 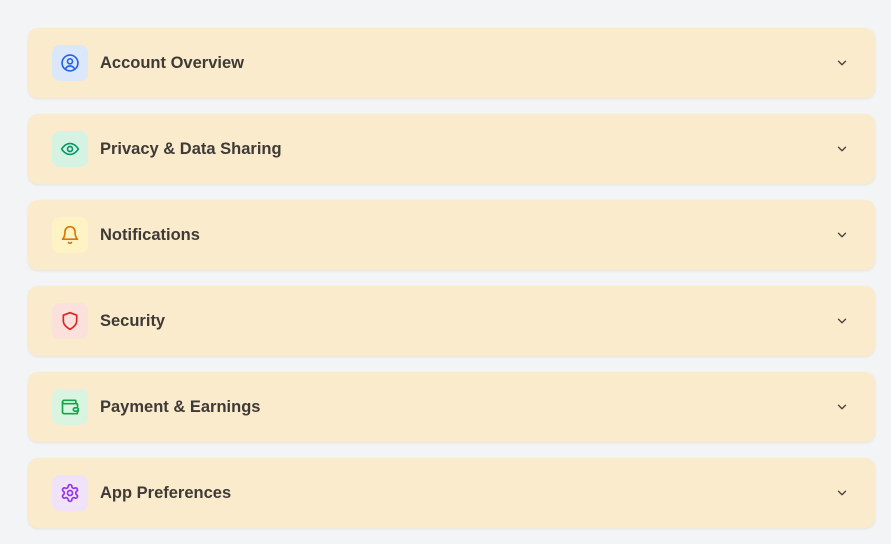 I want to click on bell-icon, so click(x=70, y=235).